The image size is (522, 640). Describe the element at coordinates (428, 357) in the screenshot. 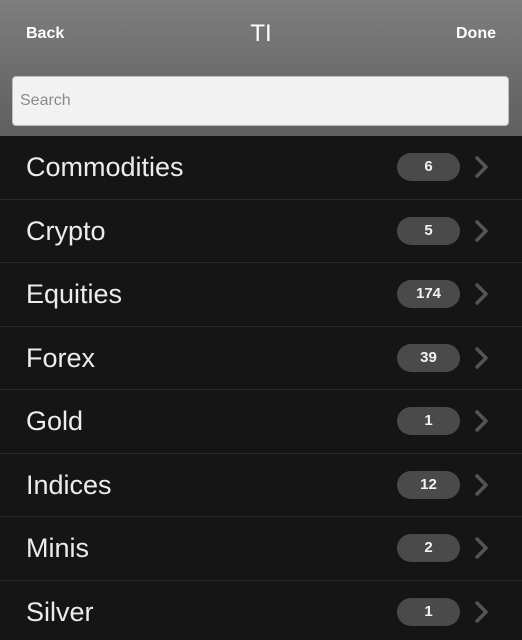

I see `count-badge: 39` at that location.